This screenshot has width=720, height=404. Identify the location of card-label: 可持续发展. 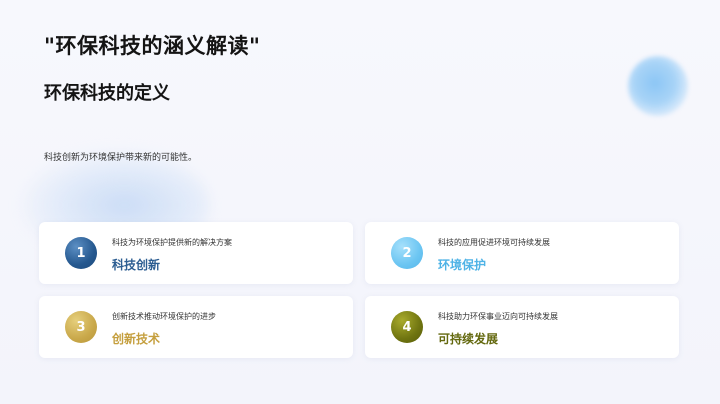
(468, 339).